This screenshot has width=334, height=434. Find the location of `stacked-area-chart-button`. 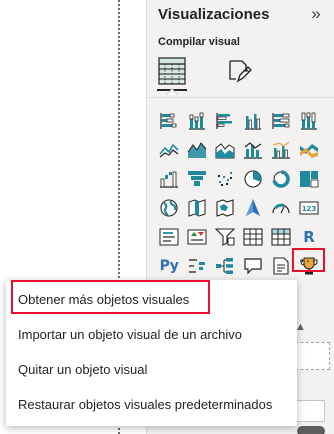

stacked-area-chart-button is located at coordinates (225, 150).